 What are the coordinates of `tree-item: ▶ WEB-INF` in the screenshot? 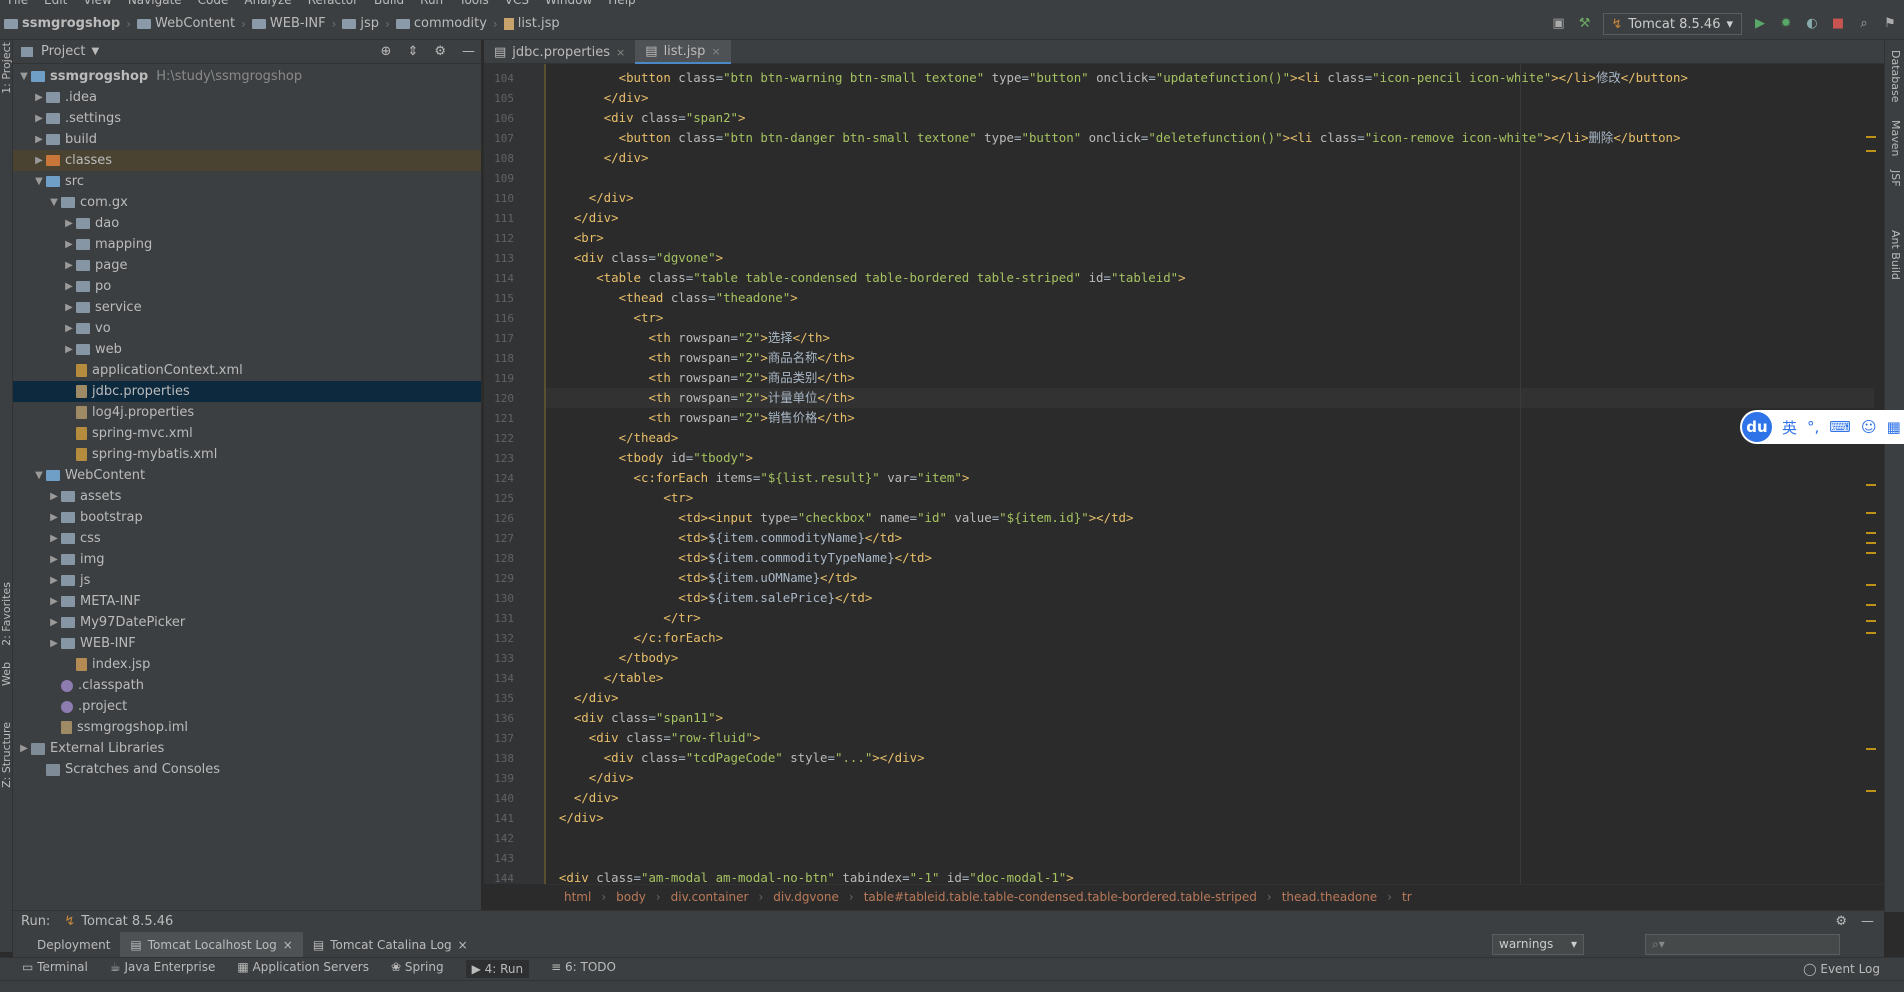 It's located at (247, 643).